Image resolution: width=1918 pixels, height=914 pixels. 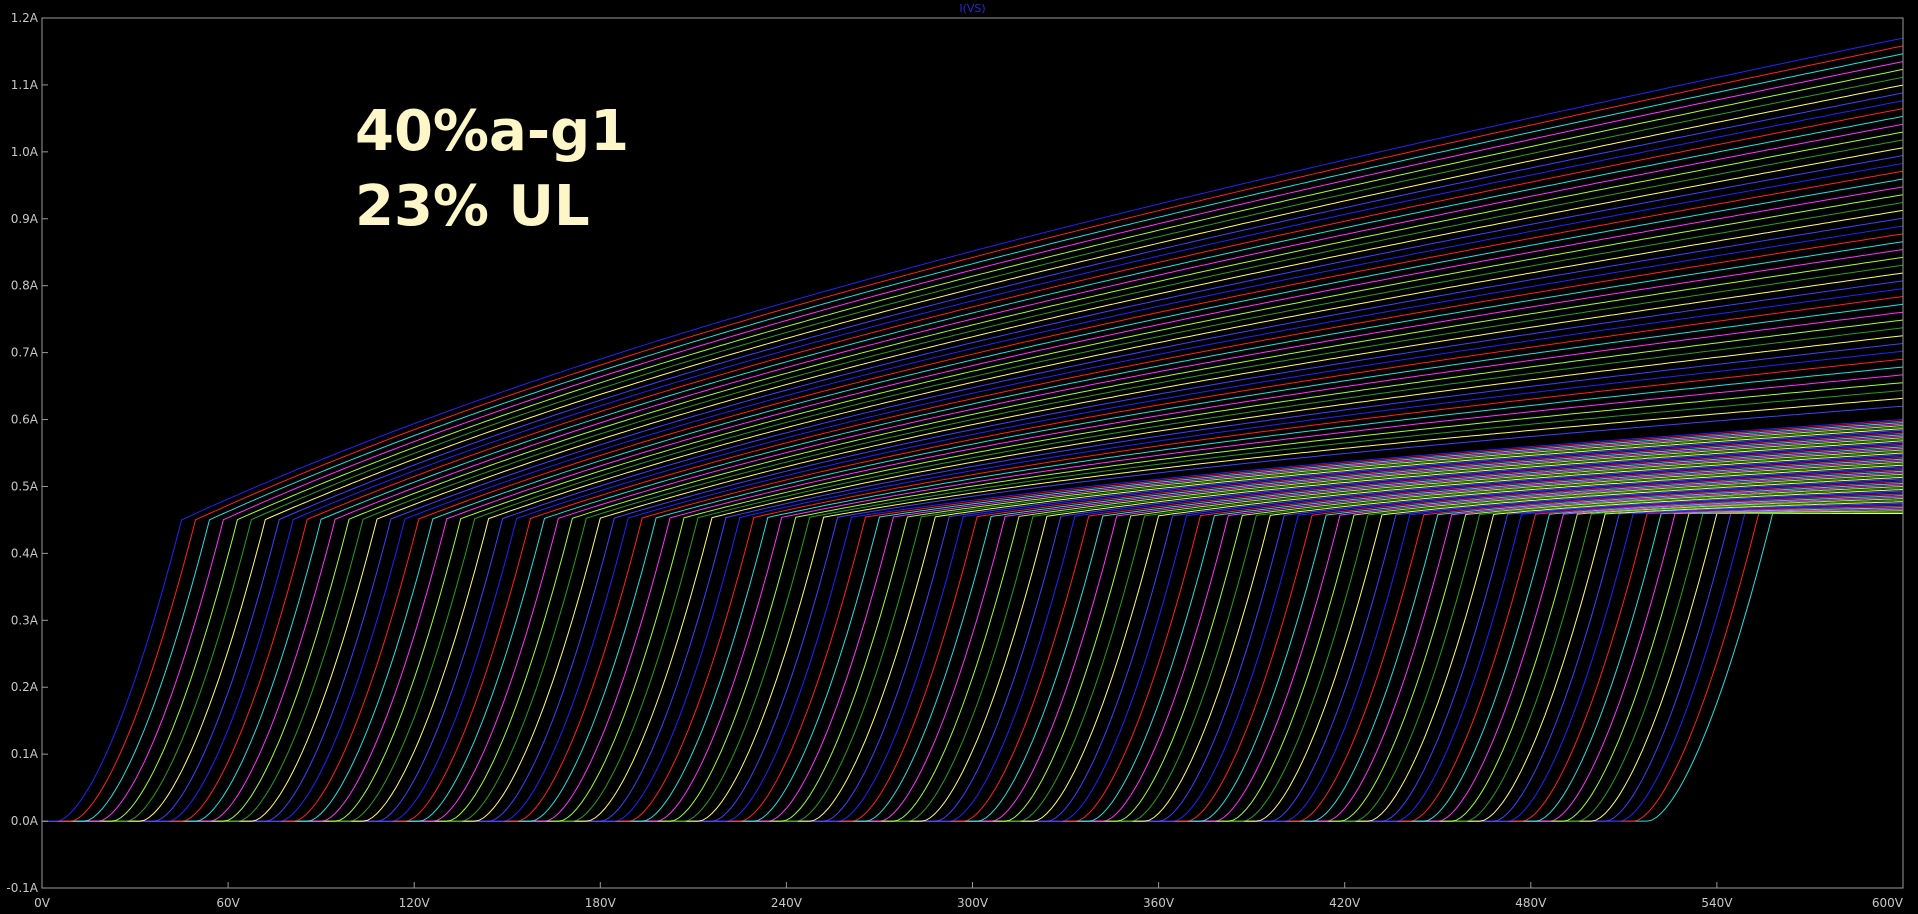 I want to click on annotation-line-2: 23% UL, so click(x=472, y=206).